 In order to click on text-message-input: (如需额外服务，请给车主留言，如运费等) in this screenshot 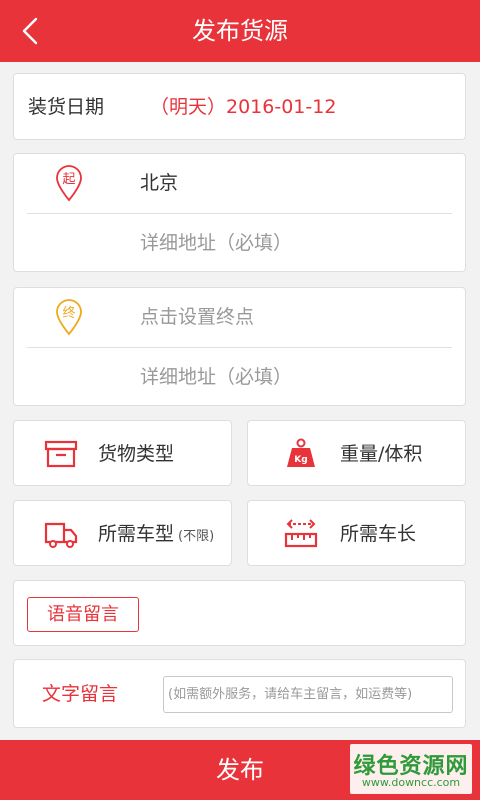, I will do `click(308, 694)`.